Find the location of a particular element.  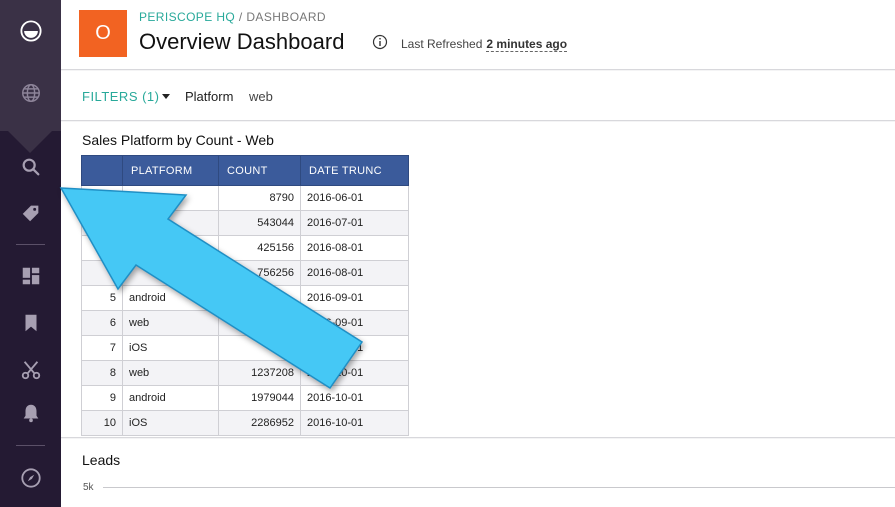

column-header-date-trunc: DATE TRUNC is located at coordinates (354, 170).